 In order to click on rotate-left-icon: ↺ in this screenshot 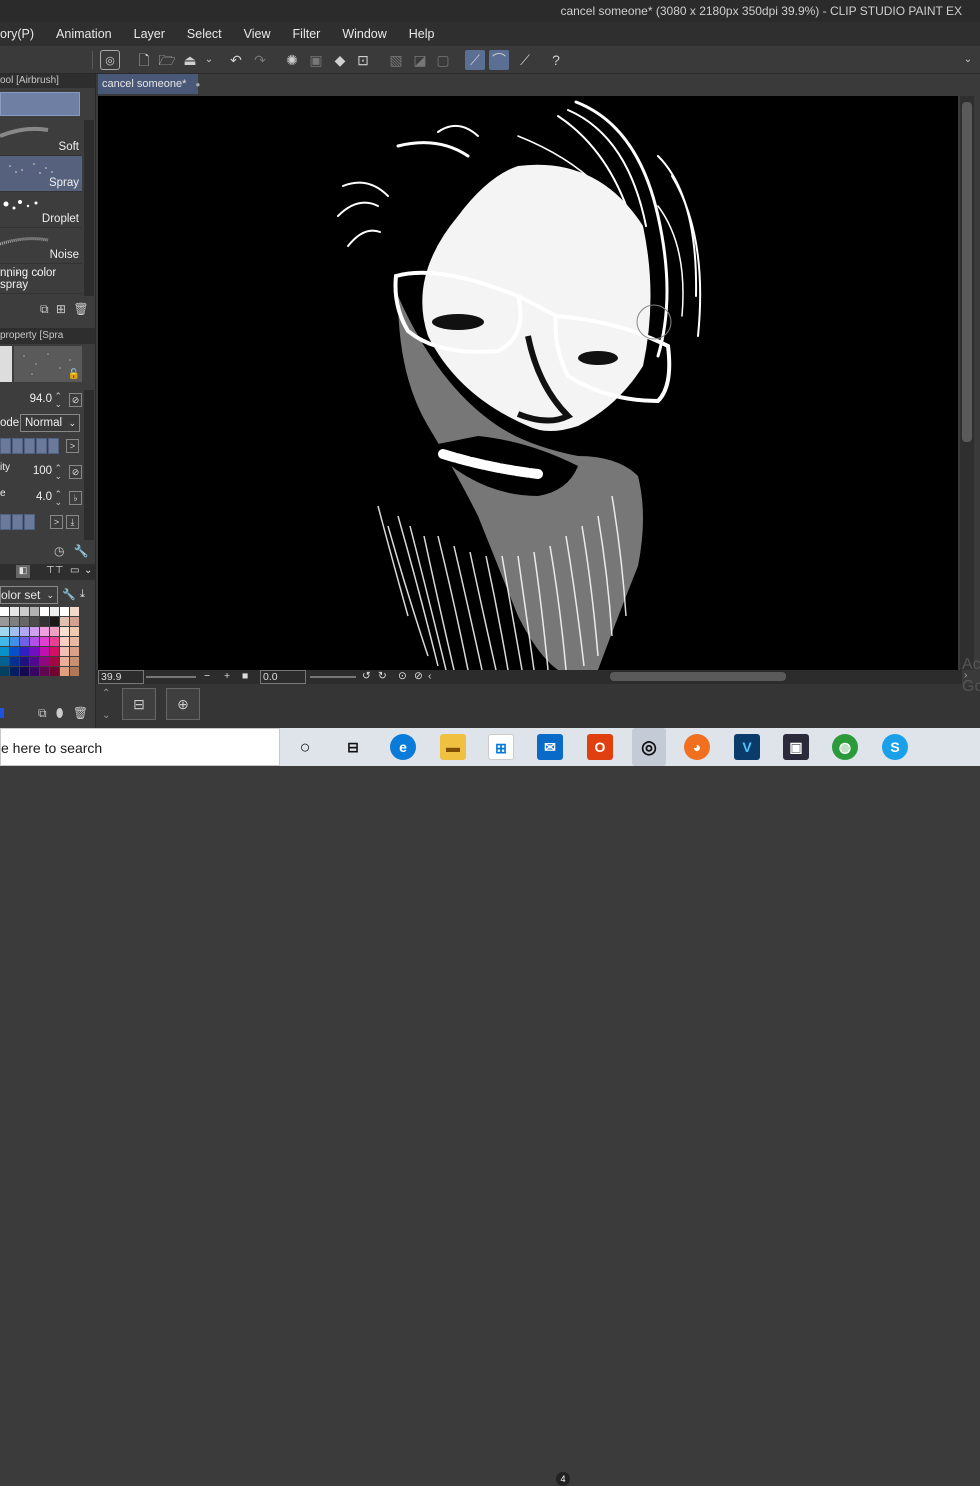, I will do `click(366, 676)`.